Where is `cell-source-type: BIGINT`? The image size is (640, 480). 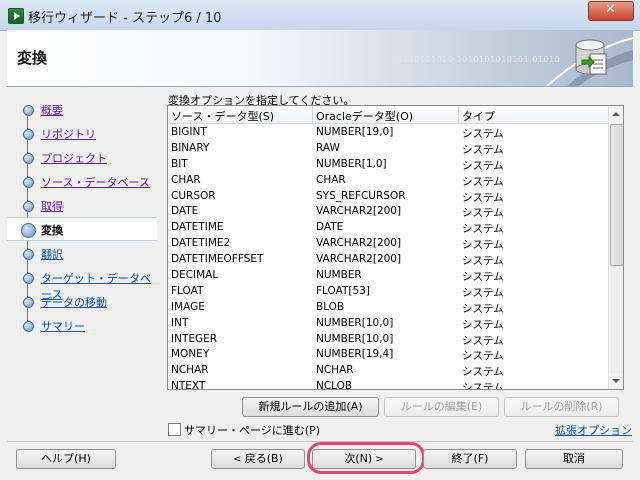
cell-source-type: BIGINT is located at coordinates (189, 132).